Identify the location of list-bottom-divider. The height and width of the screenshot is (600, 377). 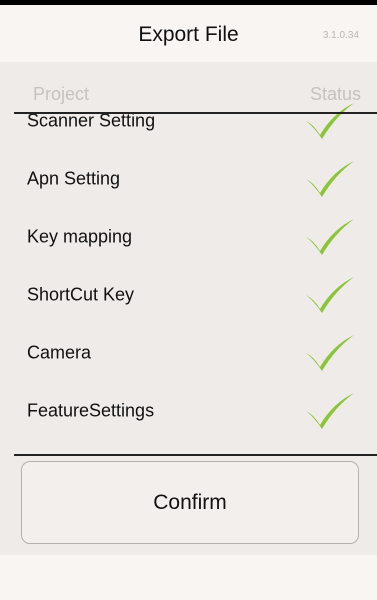
(195, 455).